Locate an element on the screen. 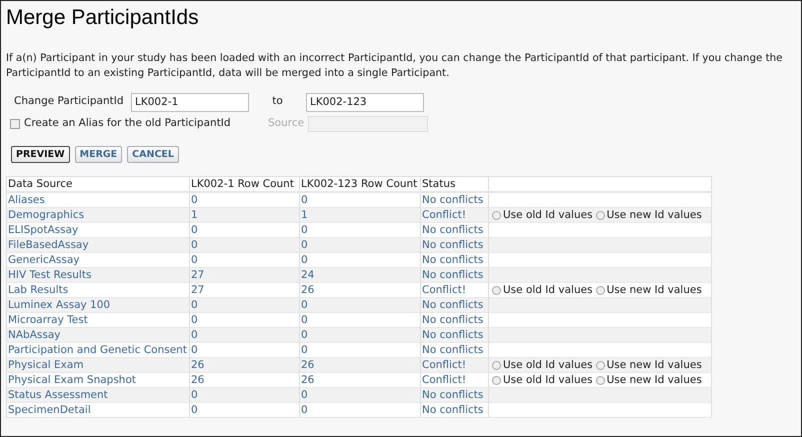  alias-checkbox is located at coordinates (15, 124).